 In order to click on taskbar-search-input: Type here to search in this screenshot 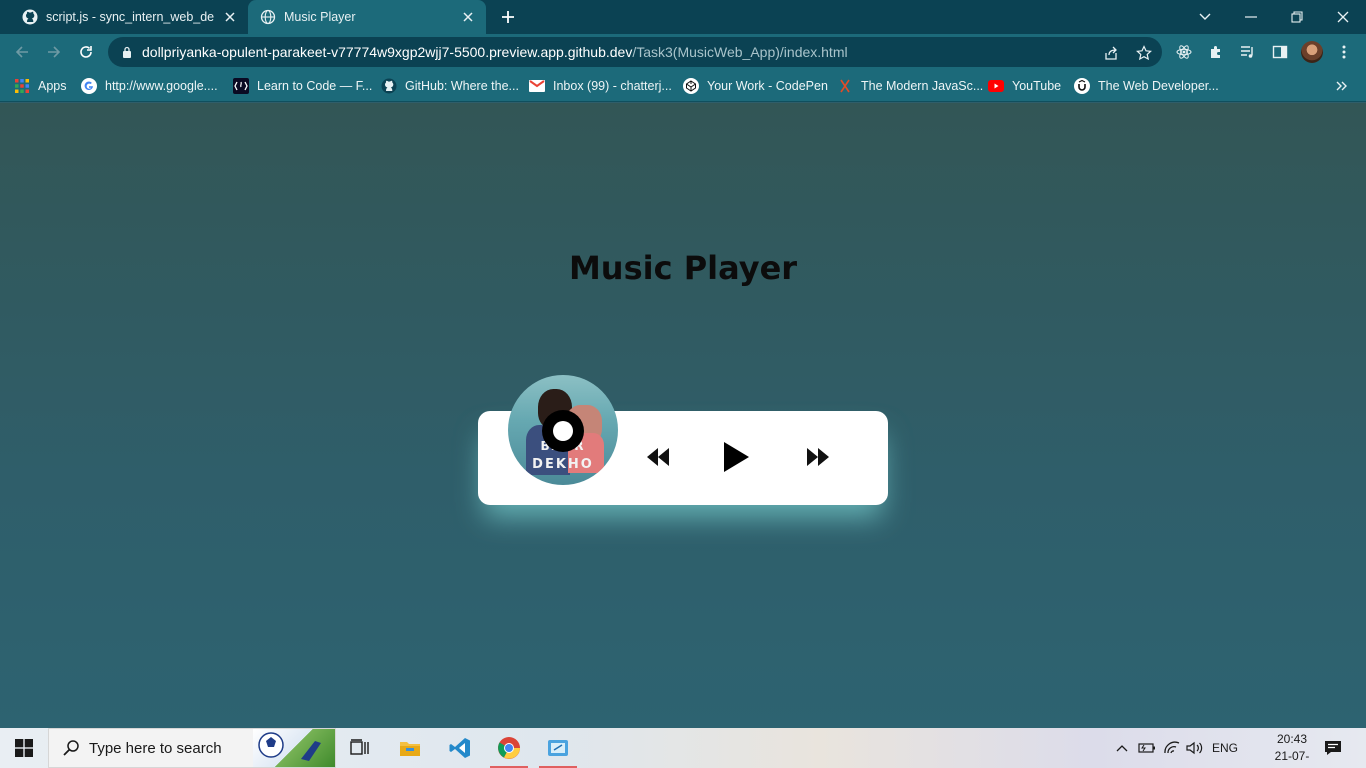, I will do `click(192, 748)`.